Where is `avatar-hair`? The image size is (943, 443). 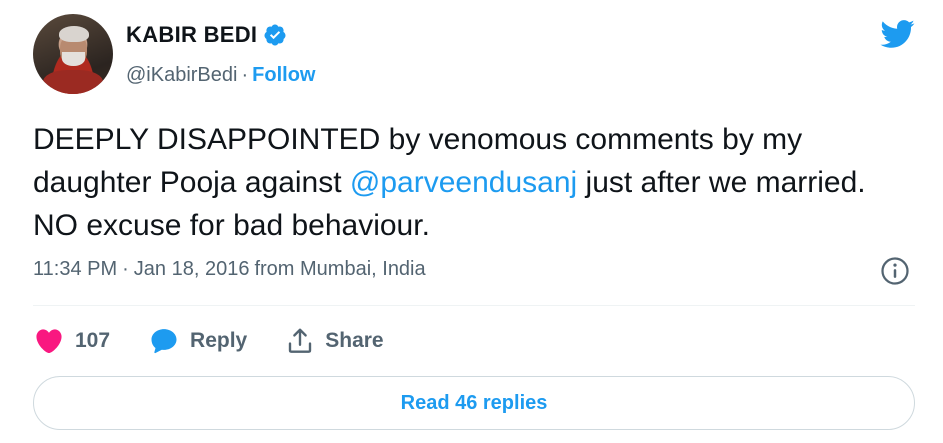 avatar-hair is located at coordinates (74, 34).